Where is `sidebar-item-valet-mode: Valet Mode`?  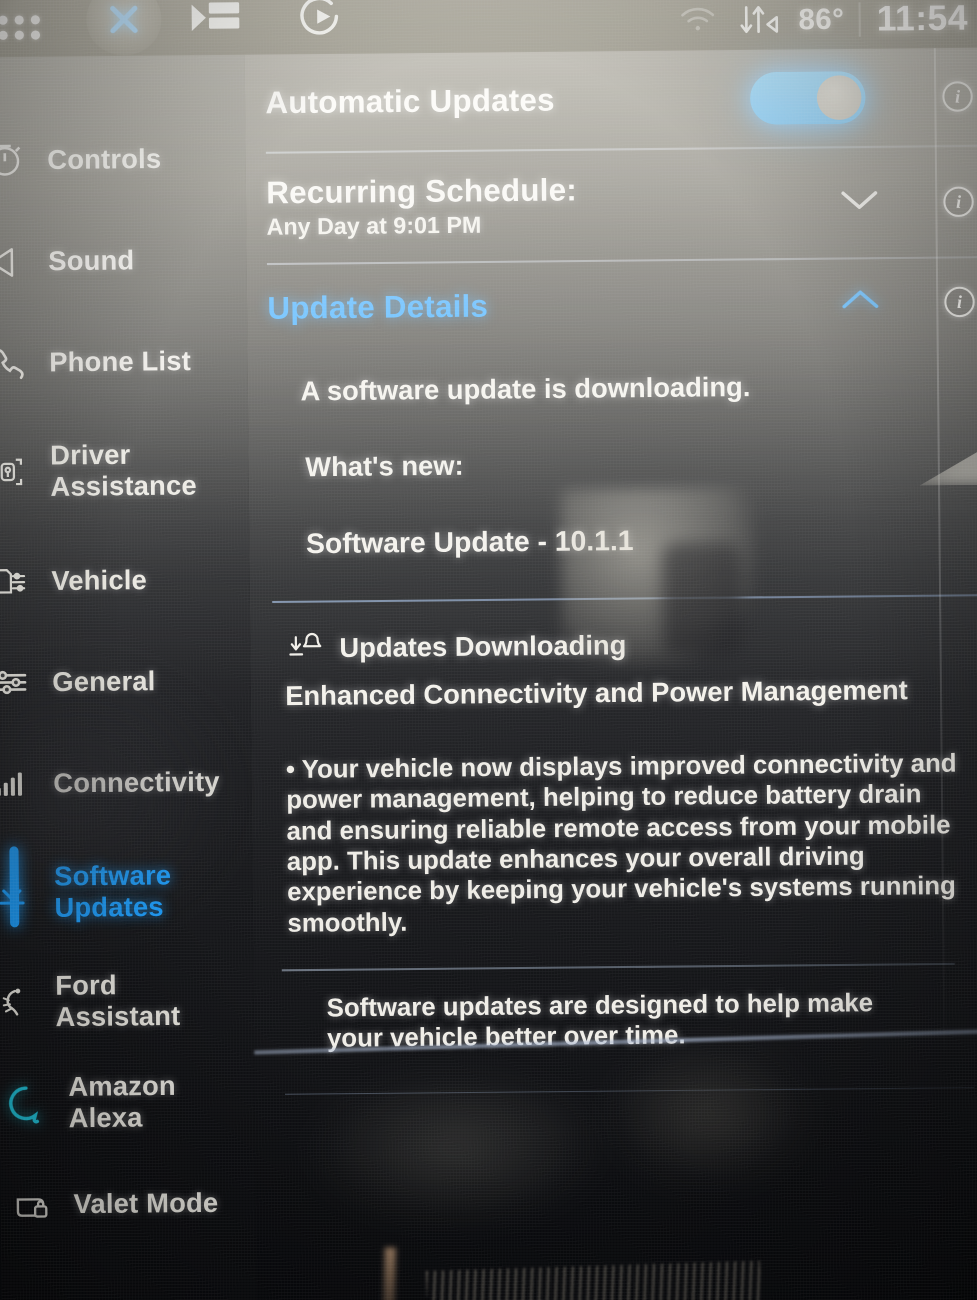 sidebar-item-valet-mode: Valet Mode is located at coordinates (128, 1204).